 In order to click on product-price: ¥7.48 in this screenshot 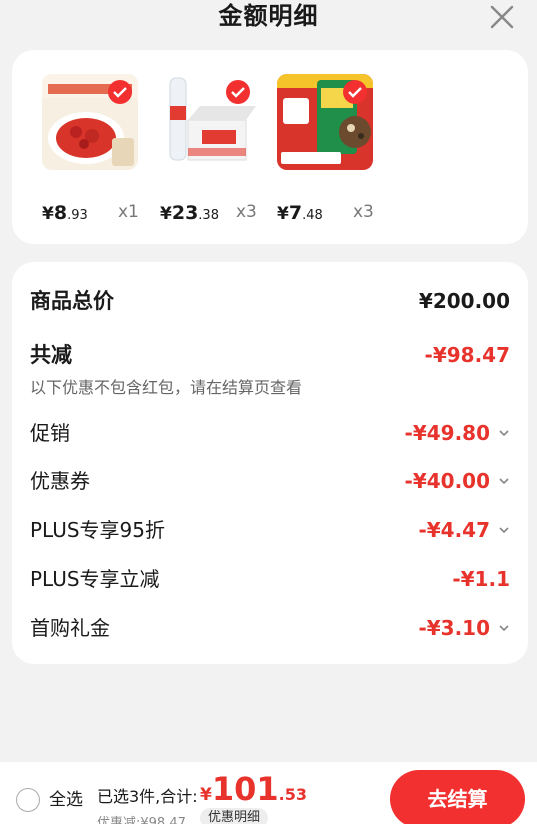, I will do `click(300, 213)`.